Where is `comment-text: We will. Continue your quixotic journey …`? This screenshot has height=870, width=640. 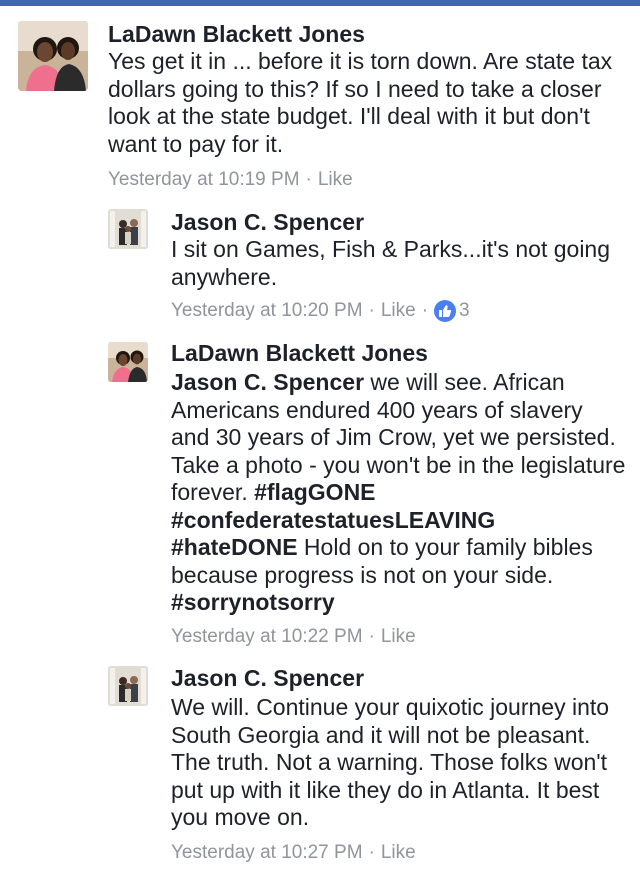 comment-text: We will. Continue your quixotic journey … is located at coordinates (390, 762).